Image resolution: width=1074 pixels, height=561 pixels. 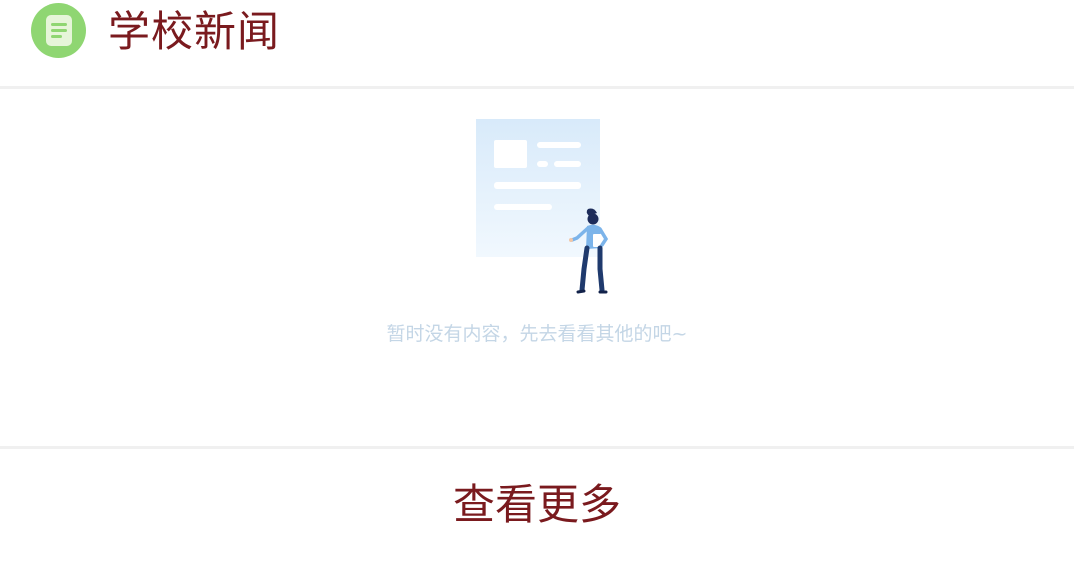 I want to click on news-document-icon, so click(x=58, y=30).